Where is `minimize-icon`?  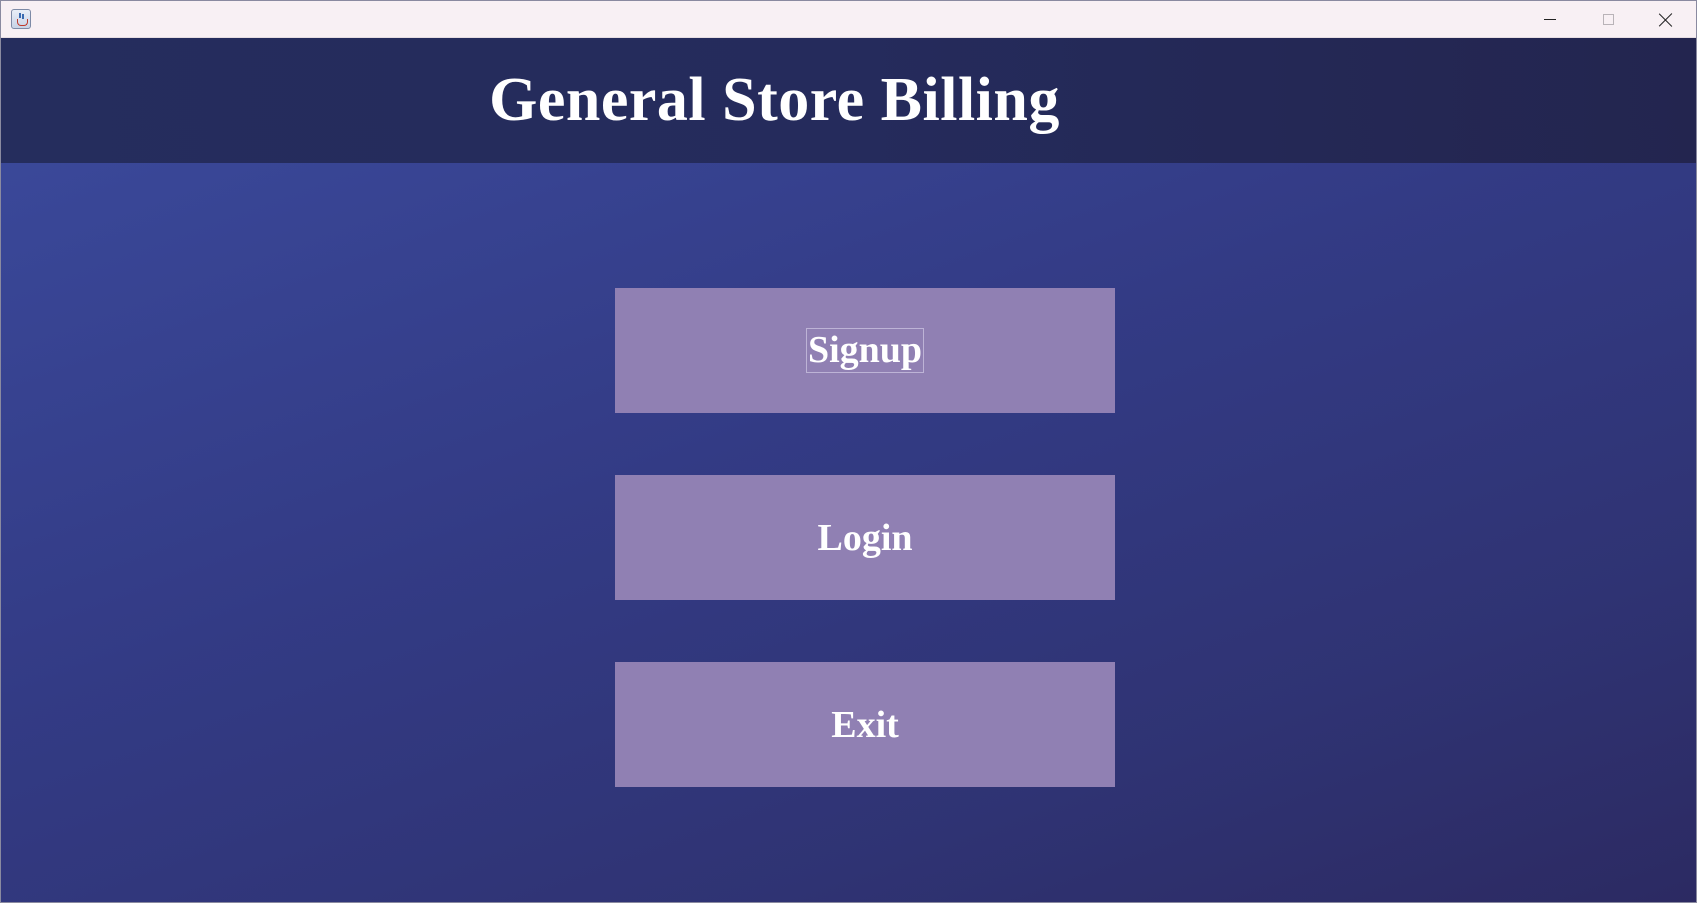 minimize-icon is located at coordinates (1550, 19).